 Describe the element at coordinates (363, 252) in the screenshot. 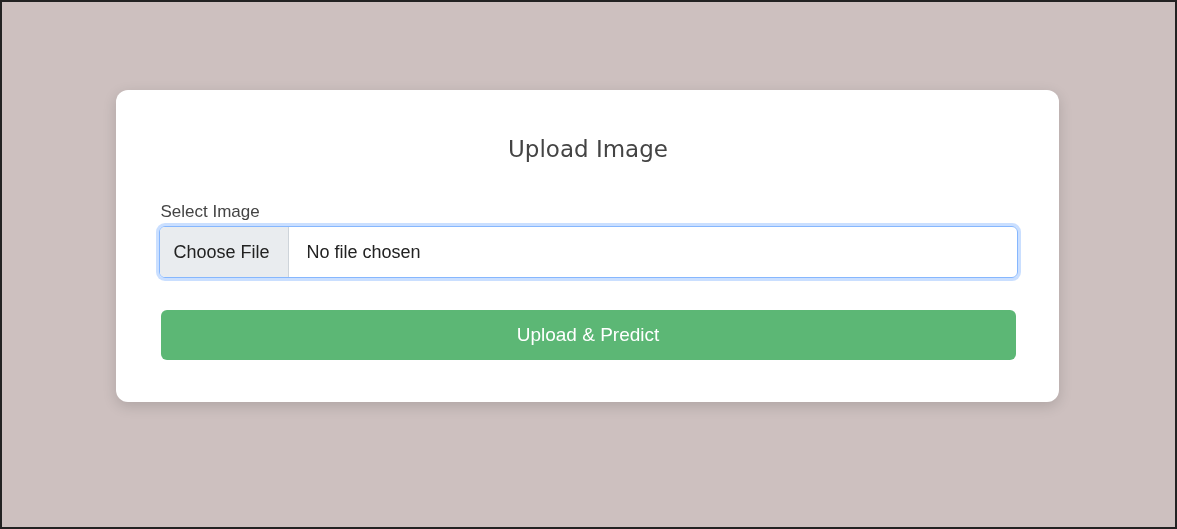

I see `file-status-text: No file chosen` at that location.